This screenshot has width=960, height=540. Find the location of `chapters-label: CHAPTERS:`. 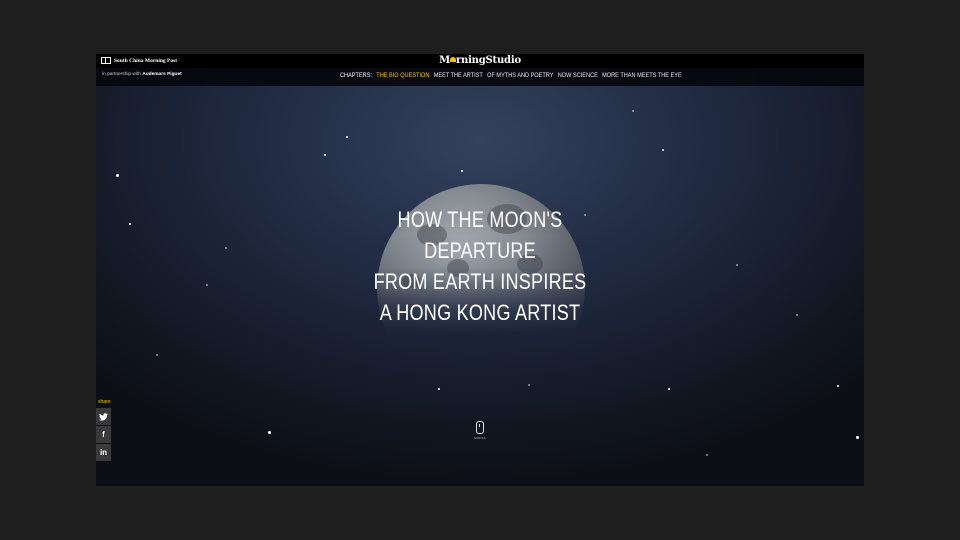

chapters-label: CHAPTERS: is located at coordinates (356, 75).